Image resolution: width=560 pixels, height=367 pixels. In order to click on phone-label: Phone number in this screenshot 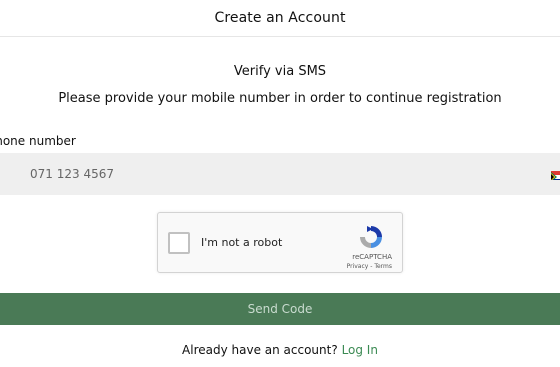, I will do `click(38, 141)`.